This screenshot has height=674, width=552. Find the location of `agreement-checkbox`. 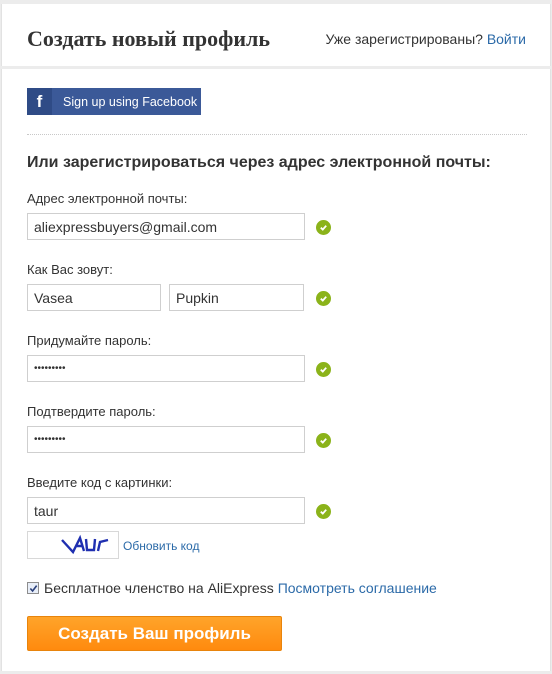

agreement-checkbox is located at coordinates (33, 588).